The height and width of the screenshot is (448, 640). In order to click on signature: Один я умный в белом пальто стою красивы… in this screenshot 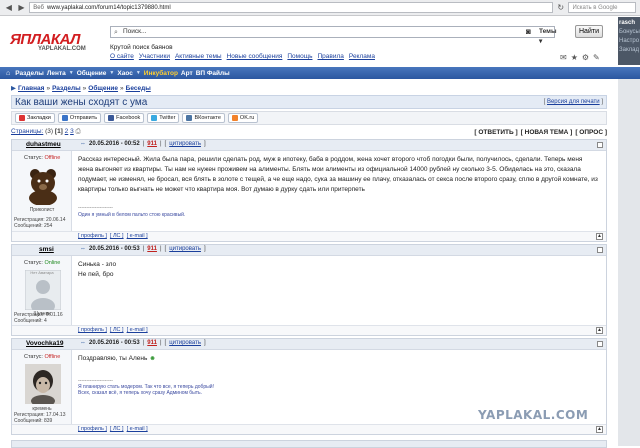, I will do `click(132, 215)`.